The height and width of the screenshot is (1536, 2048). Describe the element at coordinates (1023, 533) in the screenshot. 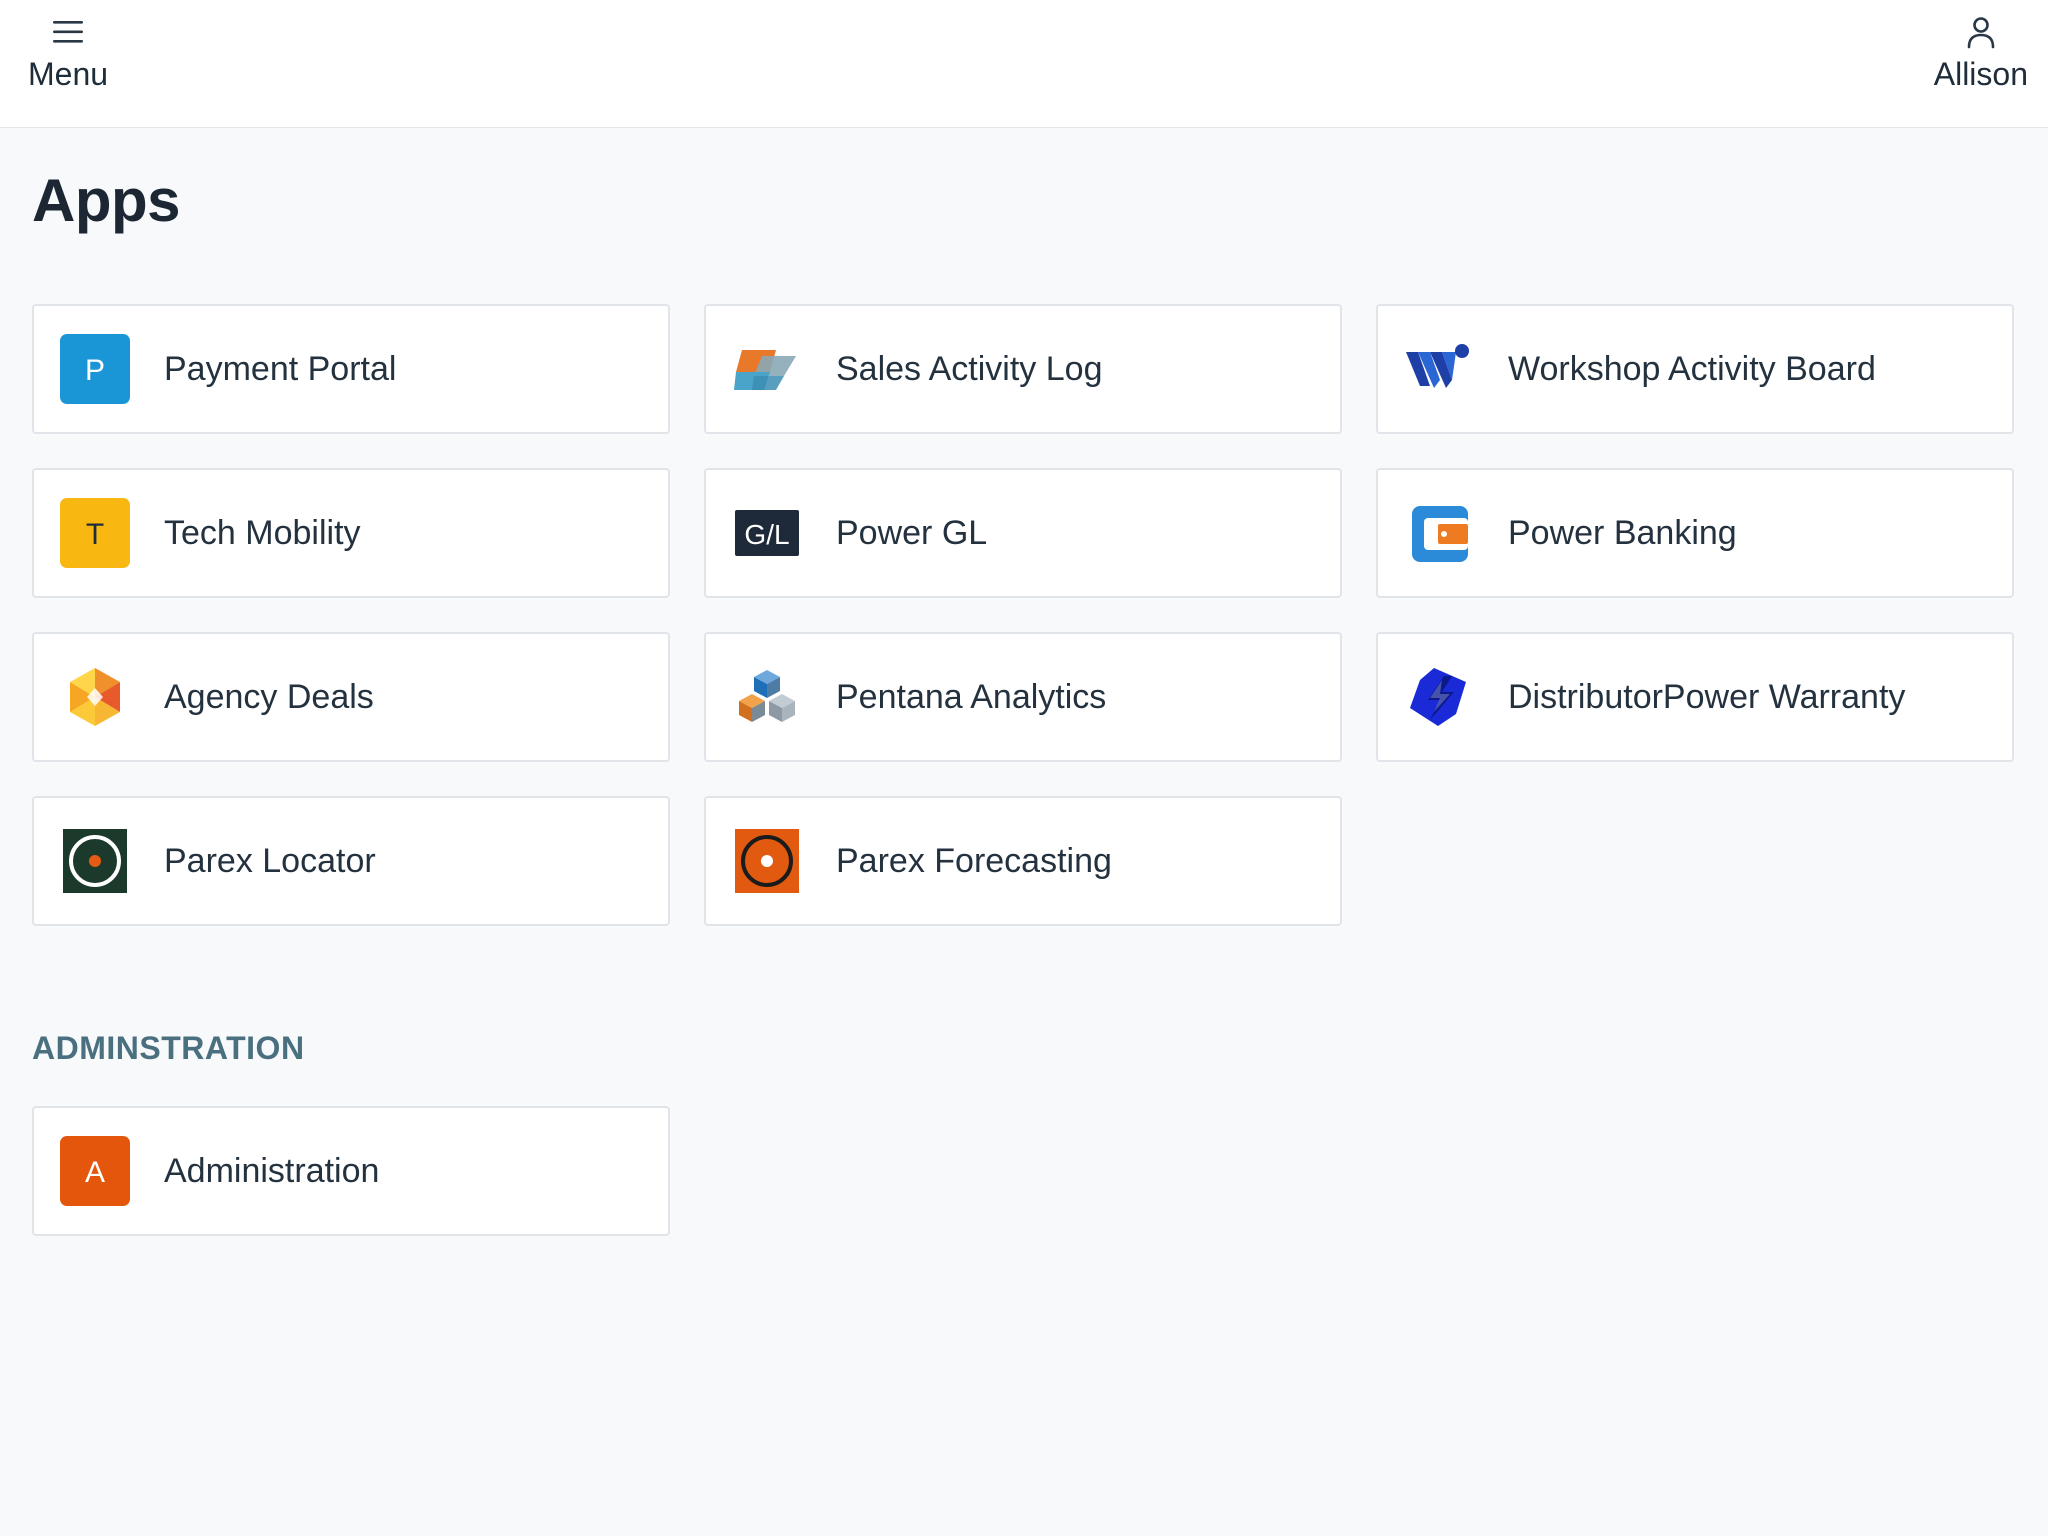

I see `app-card-power-gl: G/L Power GL` at that location.